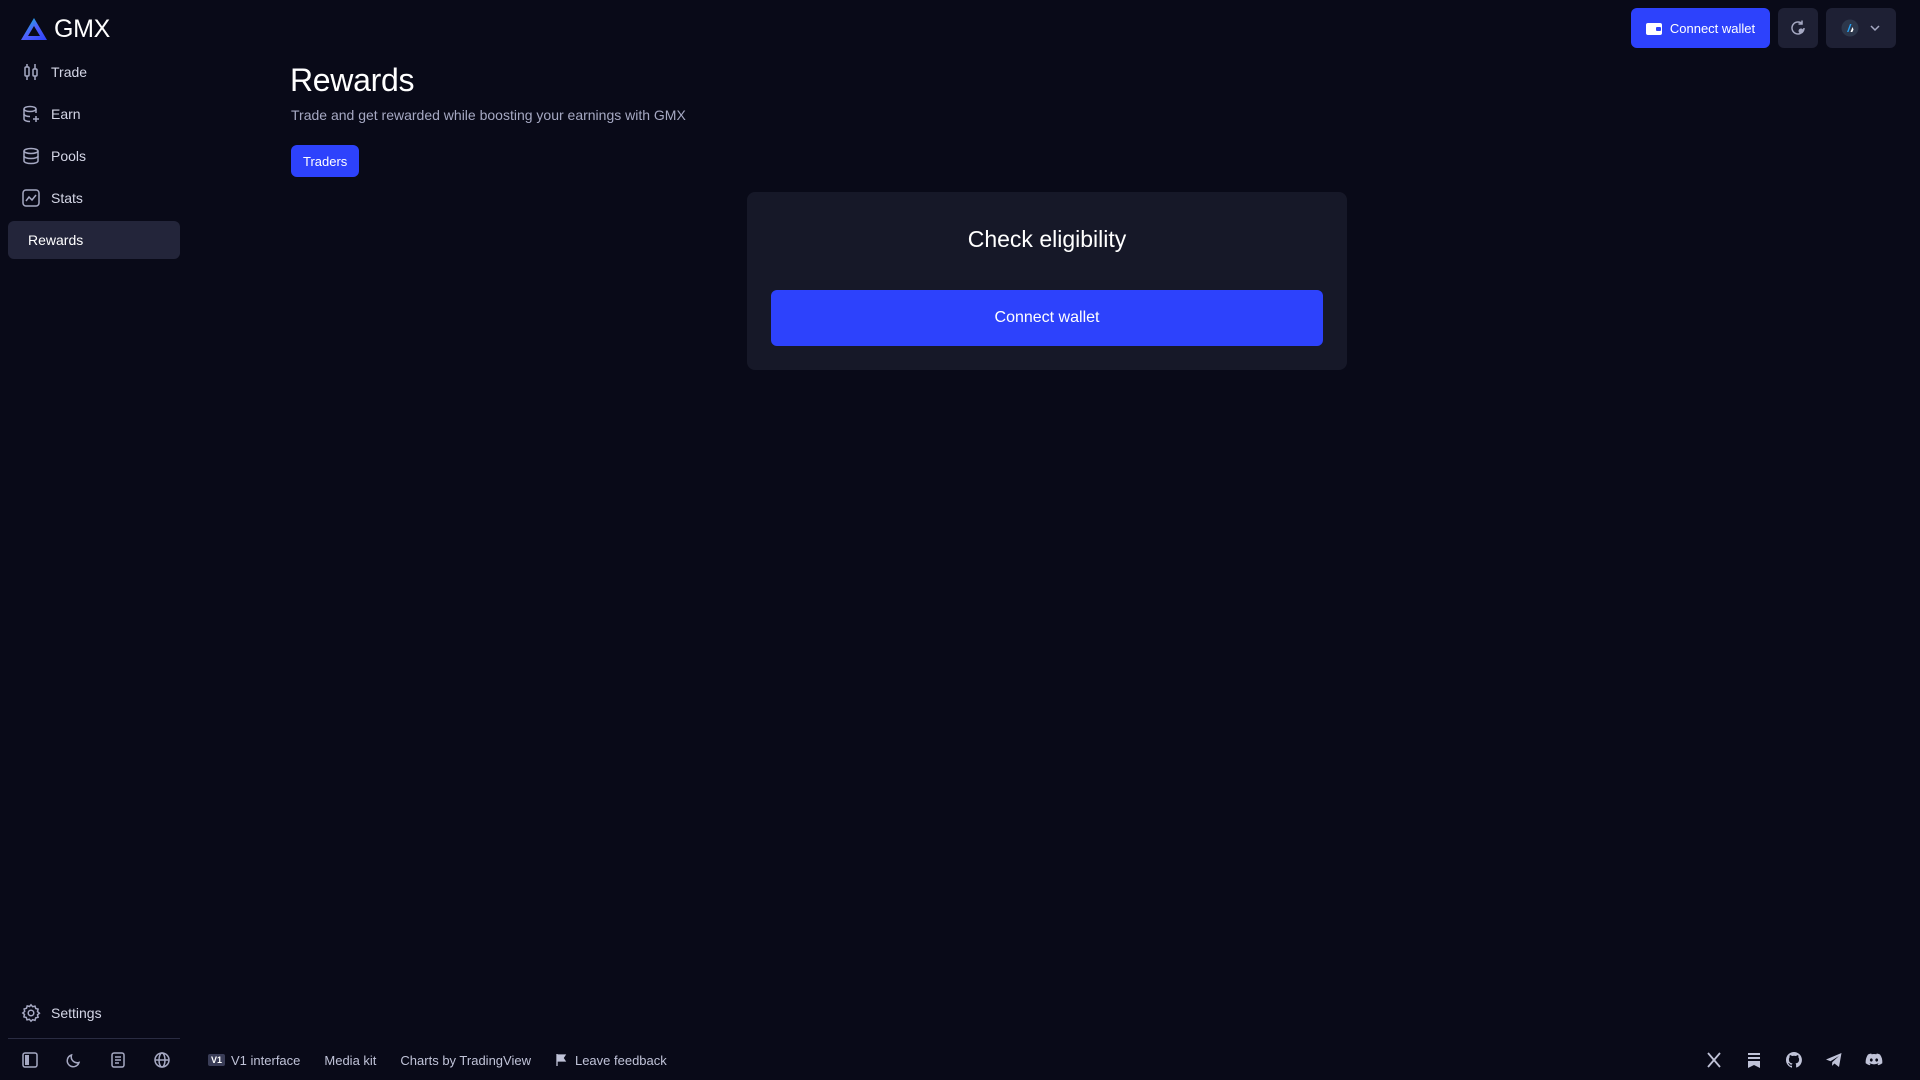 The width and height of the screenshot is (1920, 1080). What do you see at coordinates (56, 240) in the screenshot?
I see `sidebar-item-label: Rewards` at bounding box center [56, 240].